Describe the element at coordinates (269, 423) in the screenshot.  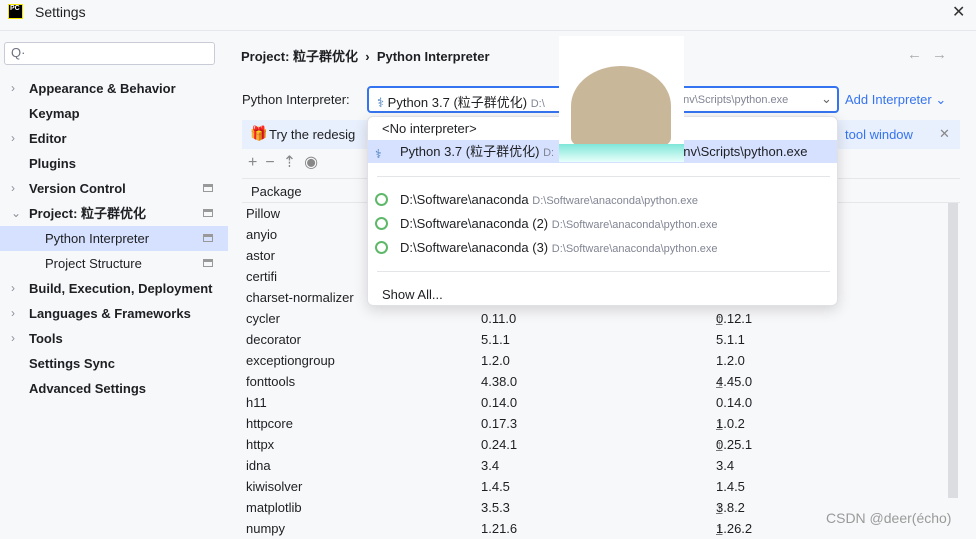
I see `package-name: httpcore` at that location.